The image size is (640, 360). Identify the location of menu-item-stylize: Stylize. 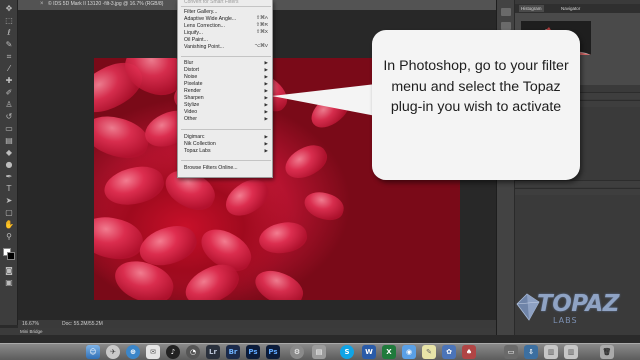
(191, 105).